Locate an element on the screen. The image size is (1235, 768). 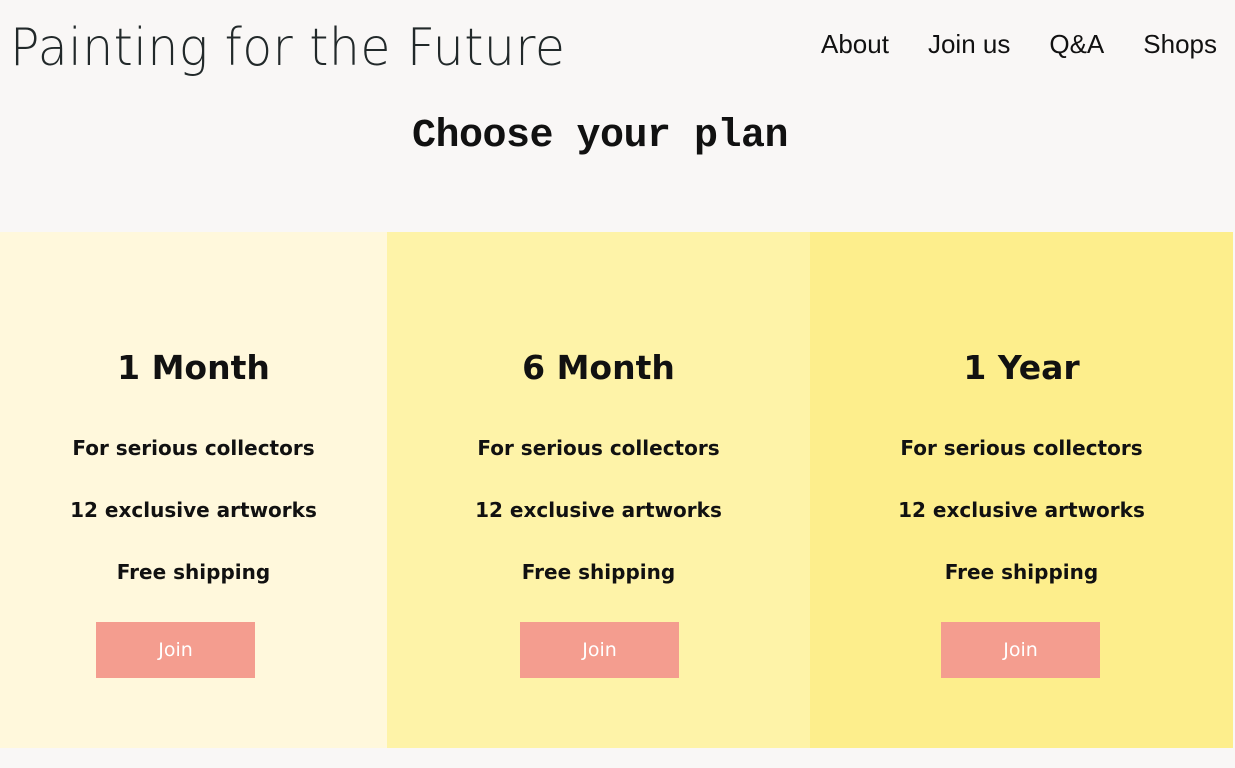
plan-name: 6 Month is located at coordinates (598, 367).